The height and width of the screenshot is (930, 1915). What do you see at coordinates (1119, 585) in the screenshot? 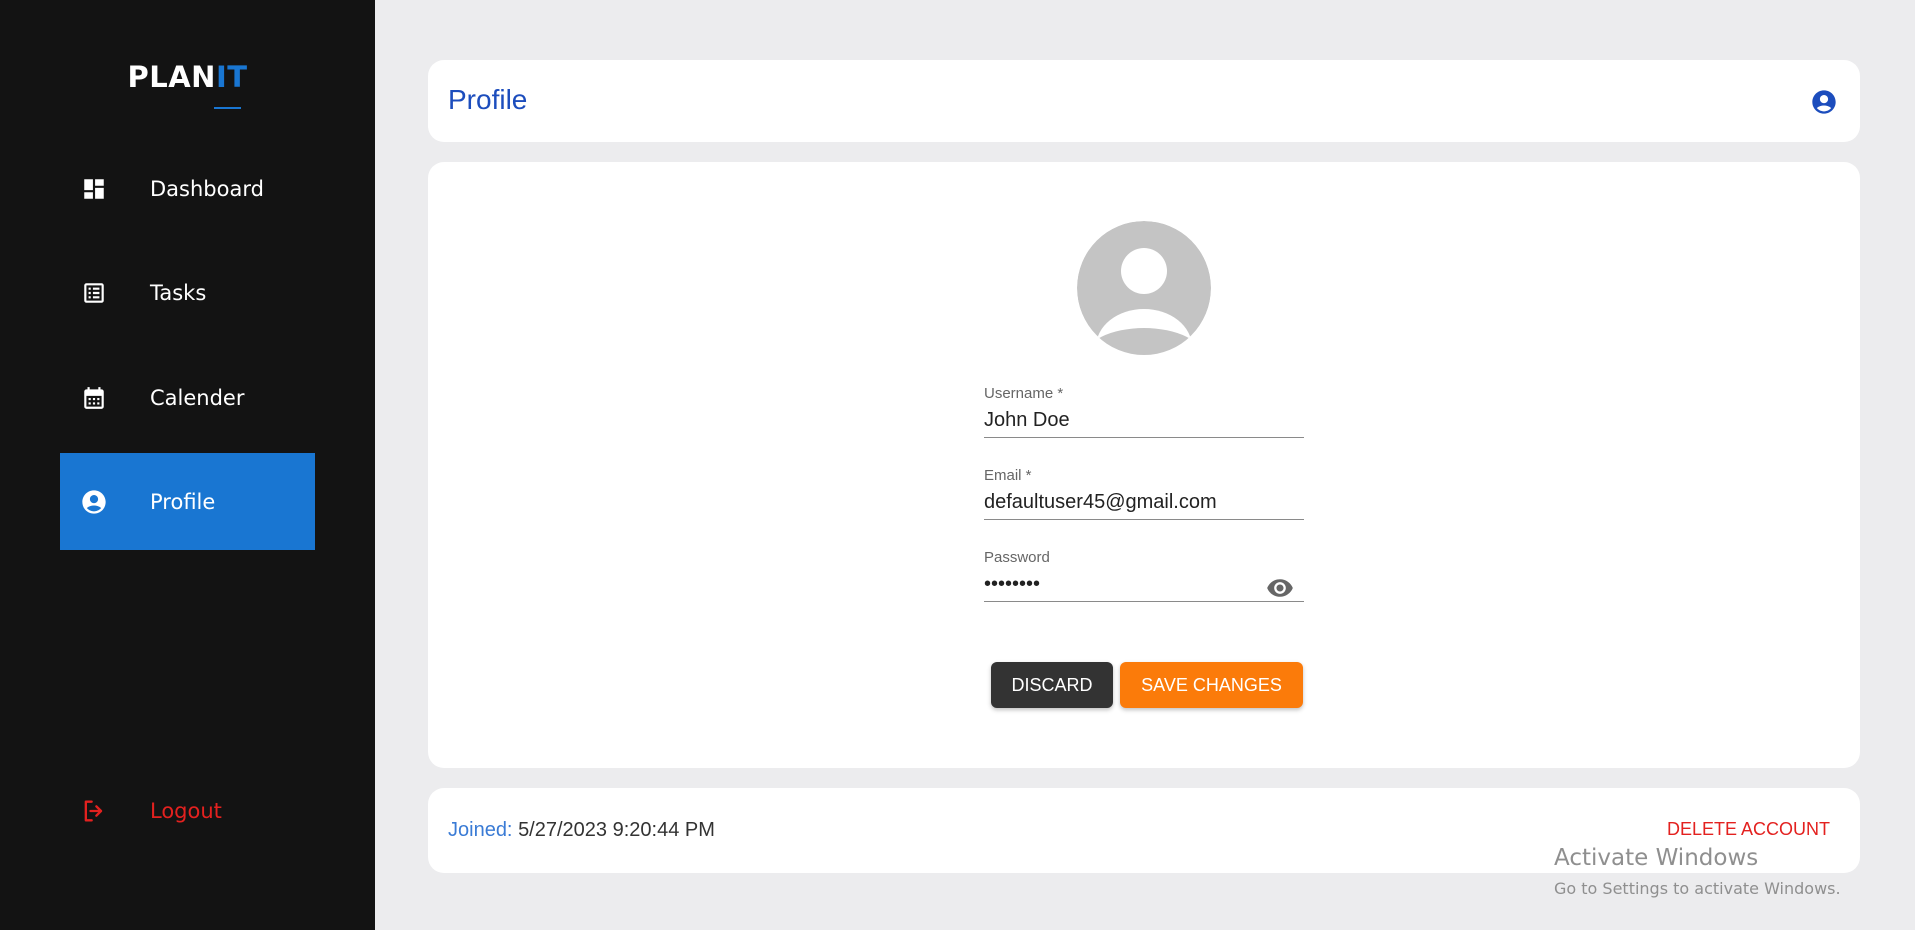
I see `password-input` at bounding box center [1119, 585].